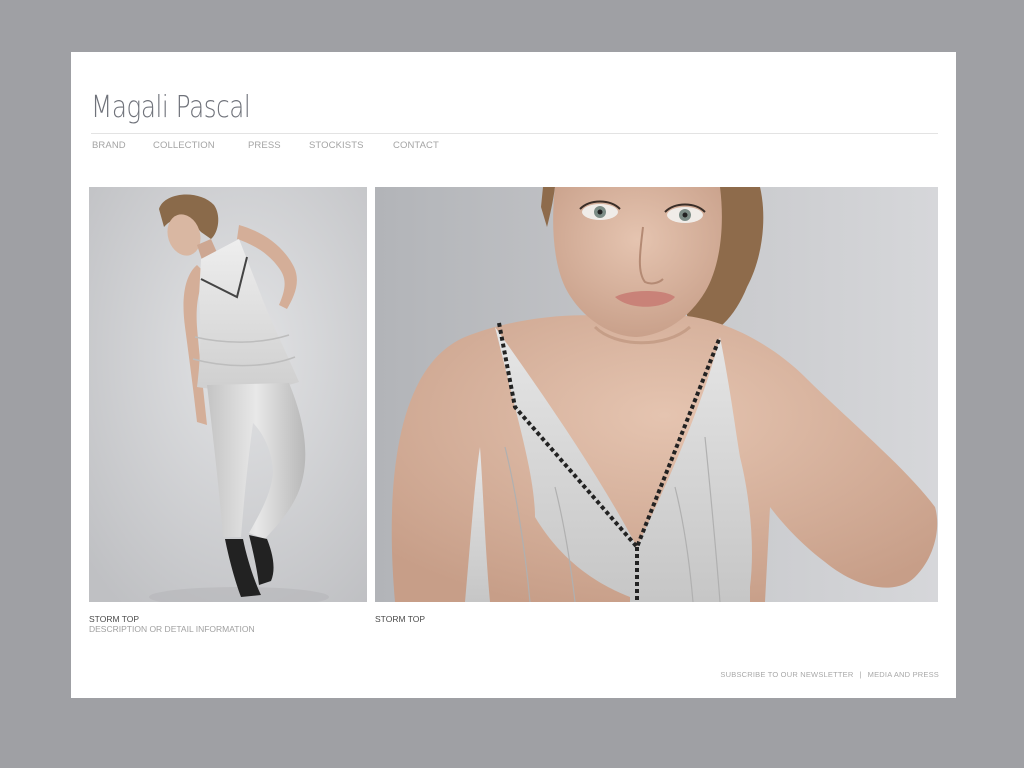 The image size is (1024, 768). I want to click on nav-item-collection: COLLECTION, so click(184, 145).